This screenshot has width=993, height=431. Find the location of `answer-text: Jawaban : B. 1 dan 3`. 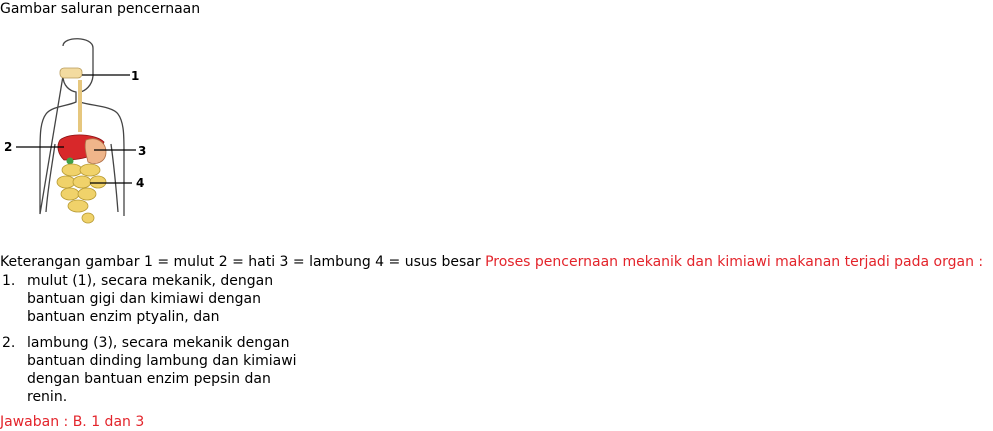

answer-text: Jawaban : B. 1 dan 3 is located at coordinates (72, 422).